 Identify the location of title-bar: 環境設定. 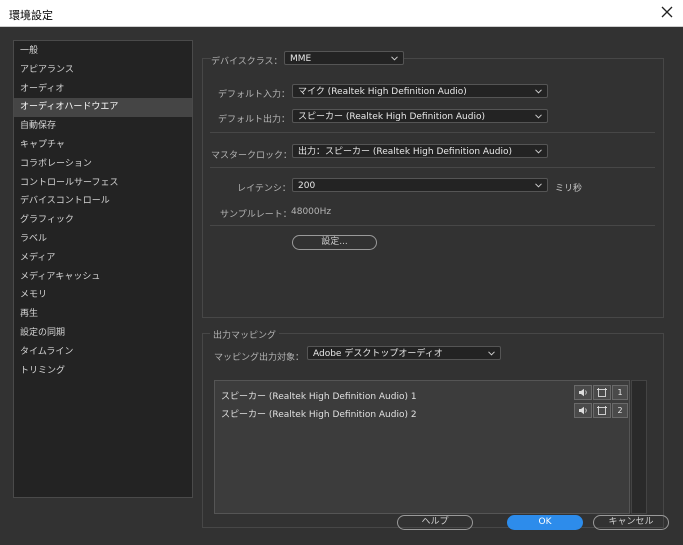
(341, 13).